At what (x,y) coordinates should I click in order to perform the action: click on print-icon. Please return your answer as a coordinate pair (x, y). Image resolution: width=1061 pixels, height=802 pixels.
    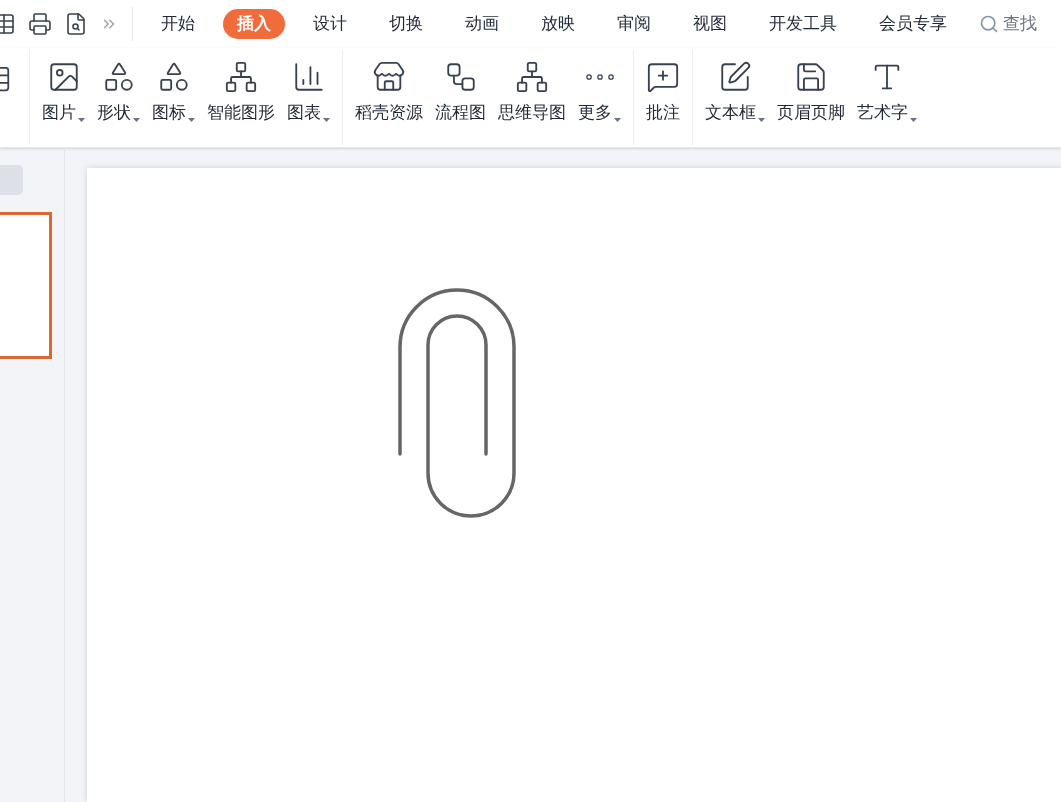
    Looking at the image, I should click on (40, 24).